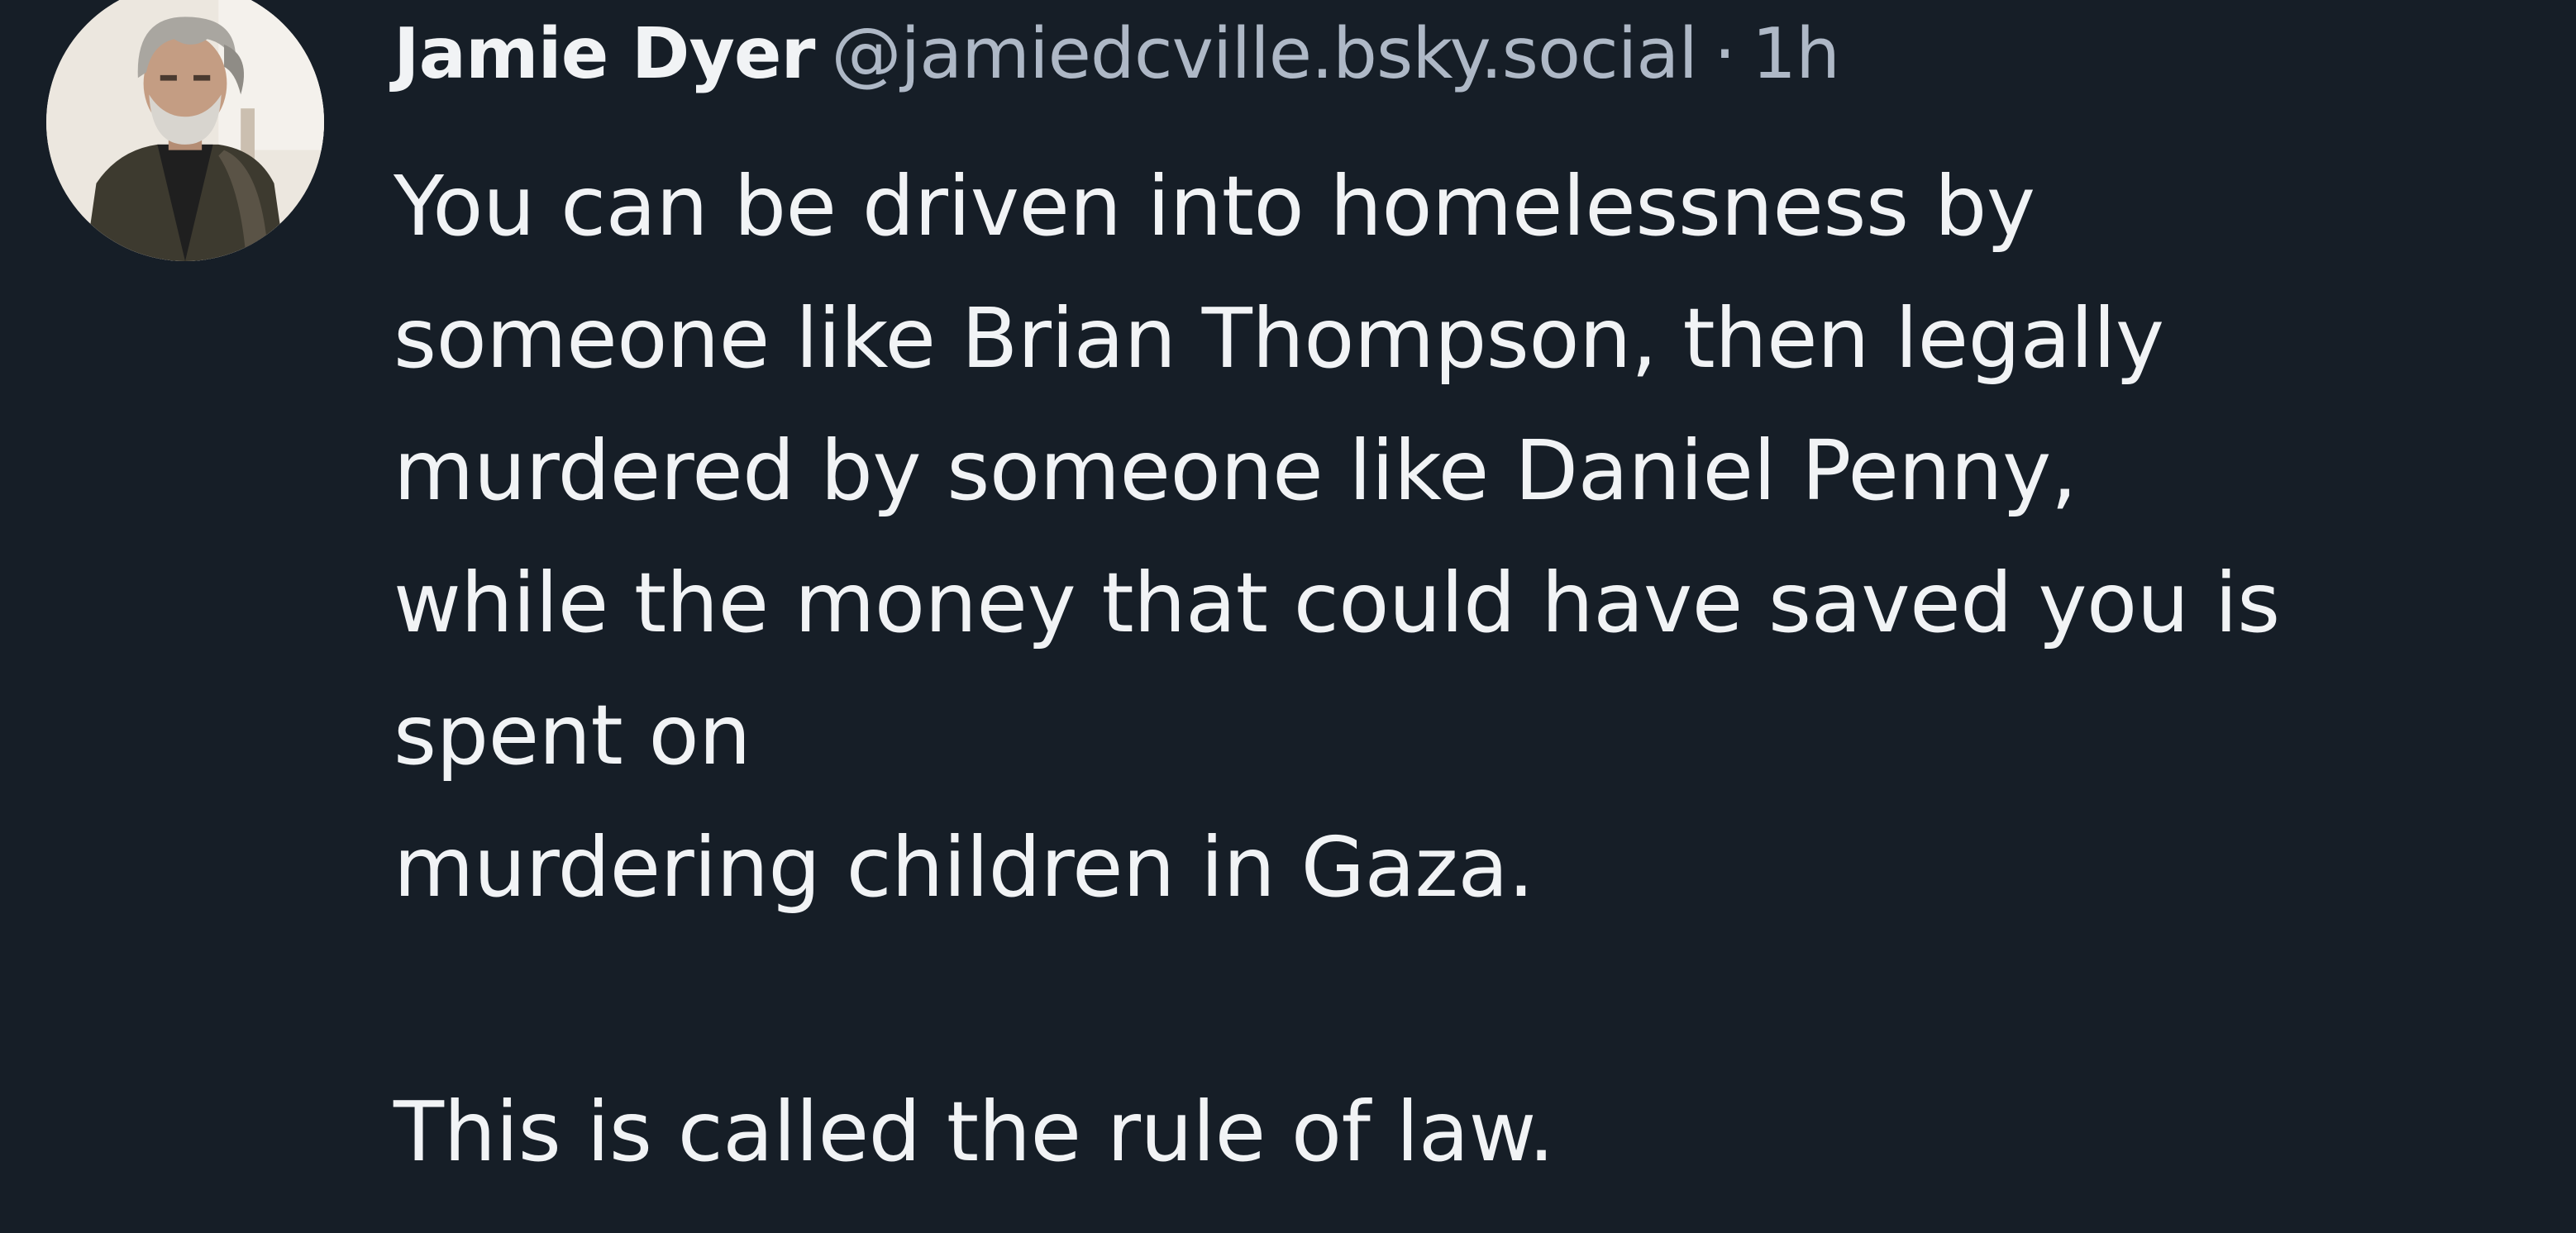 This screenshot has width=2576, height=1233. I want to click on paragraph-break, so click(1476, 1000).